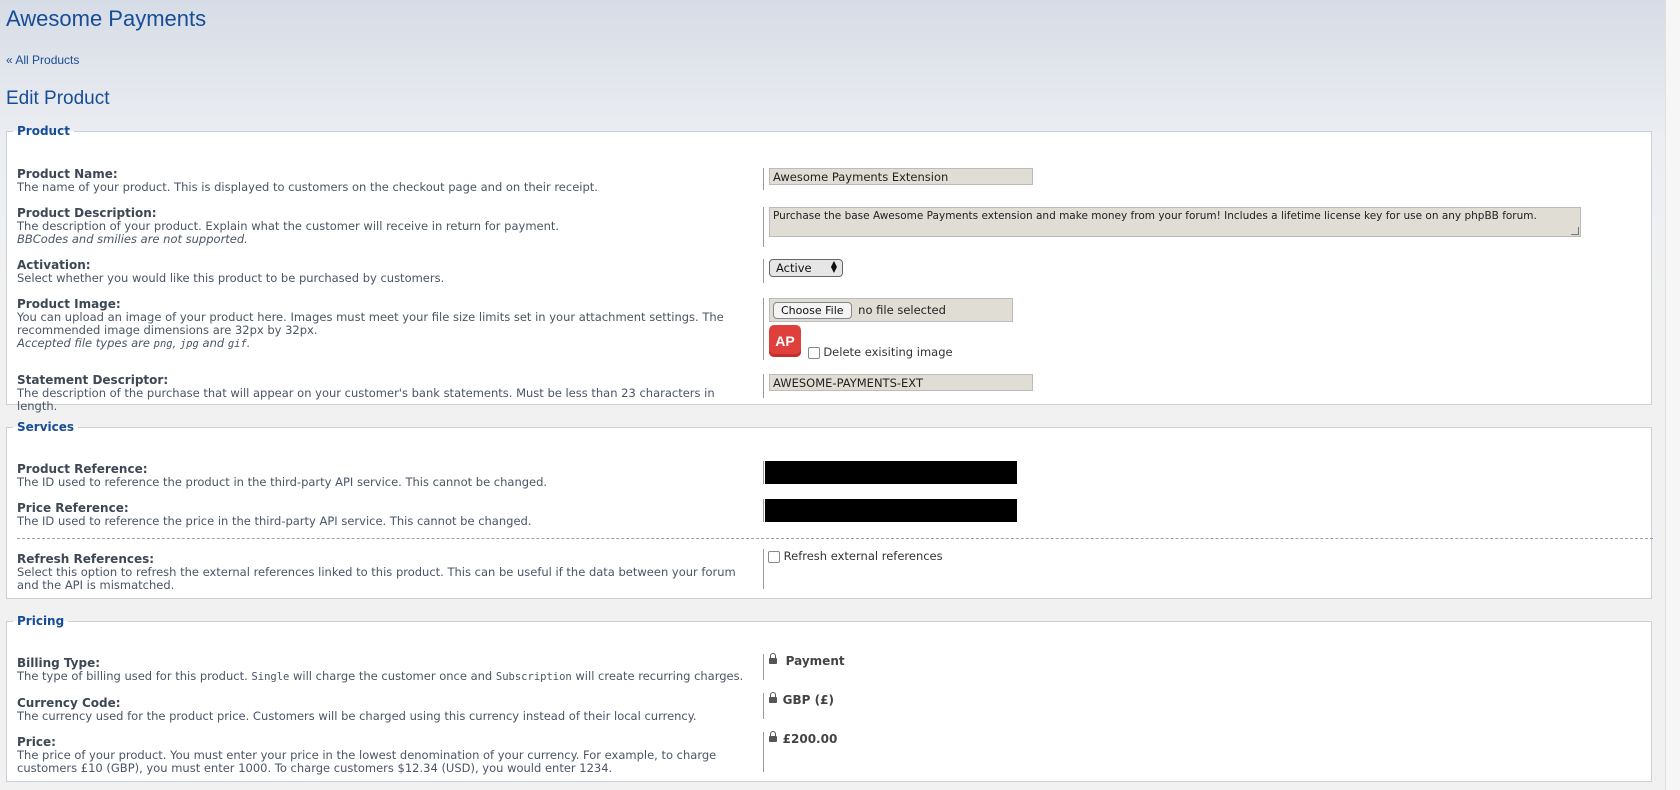 This screenshot has width=1680, height=790. I want to click on product-description-note: BBCodes and smilies are not supported., so click(132, 239).